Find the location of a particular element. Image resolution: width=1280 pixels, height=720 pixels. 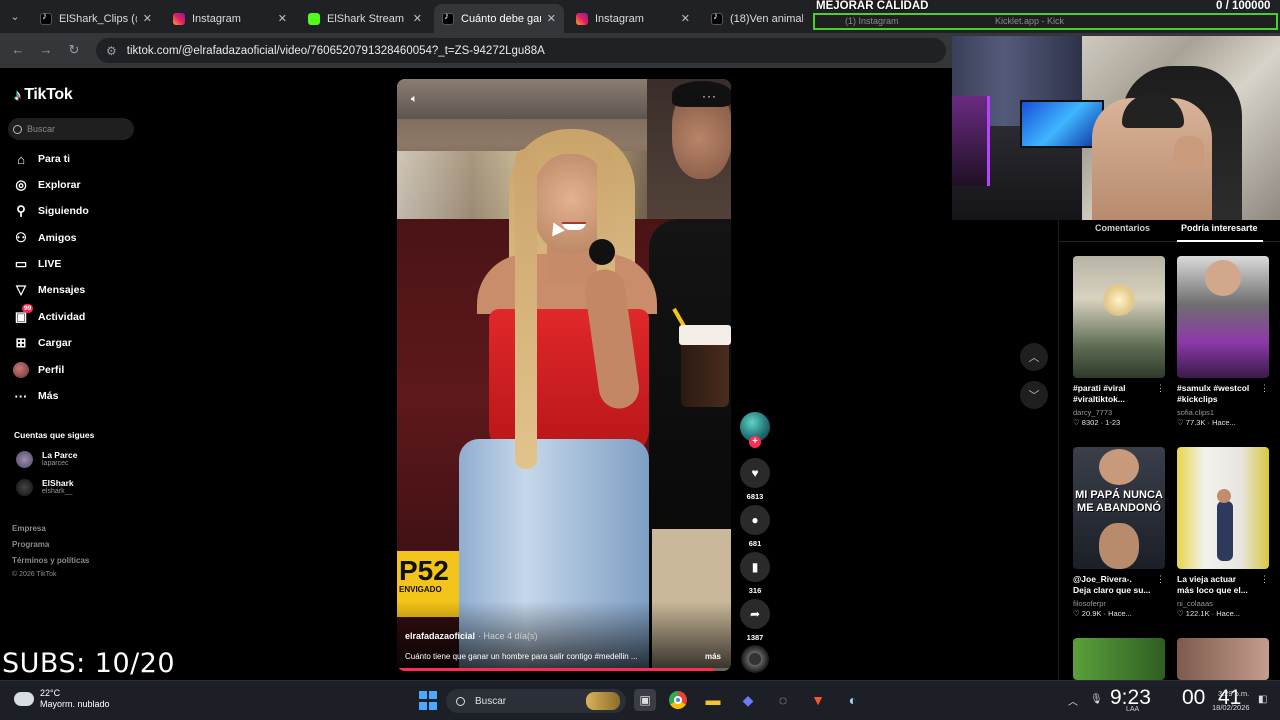

site-info-icon: ⚙ is located at coordinates (111, 51).